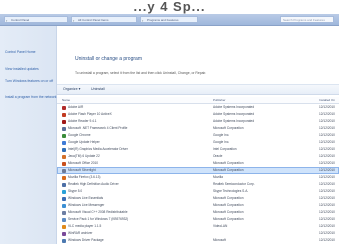  I want to click on program-name: Google Update Helper, so click(84, 142).